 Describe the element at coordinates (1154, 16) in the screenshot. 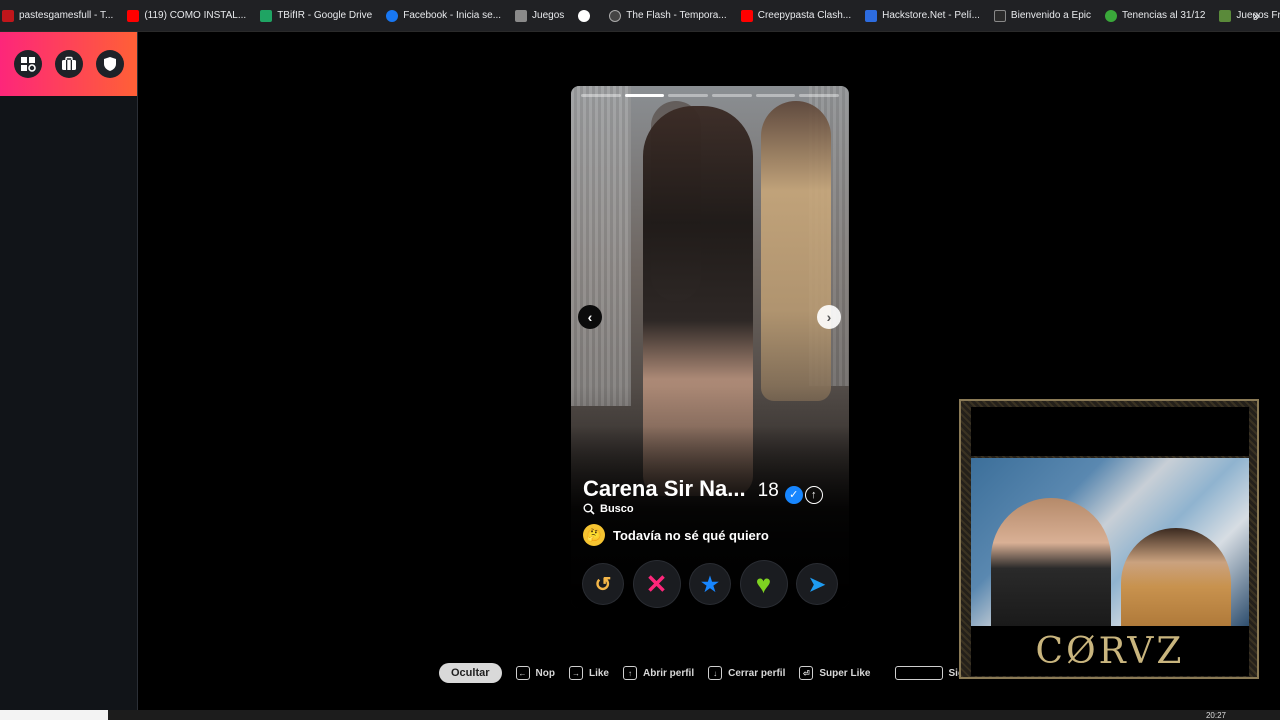

I see `bookmark-10: Tenencias al 31/12` at that location.